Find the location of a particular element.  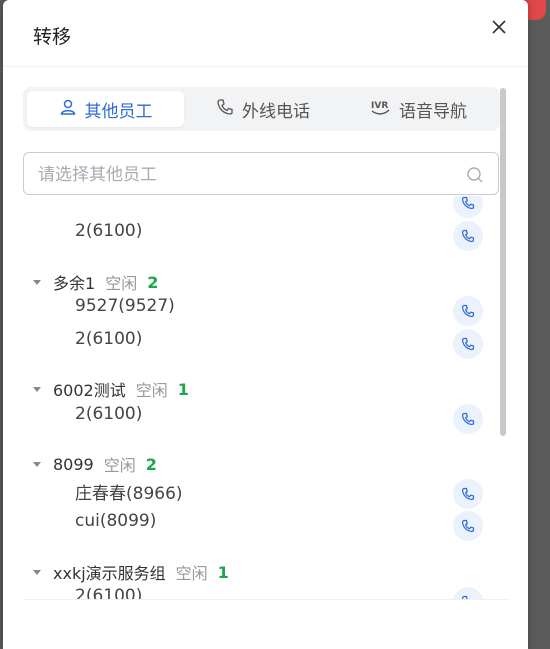

ivr-icon: IVR is located at coordinates (381, 109).